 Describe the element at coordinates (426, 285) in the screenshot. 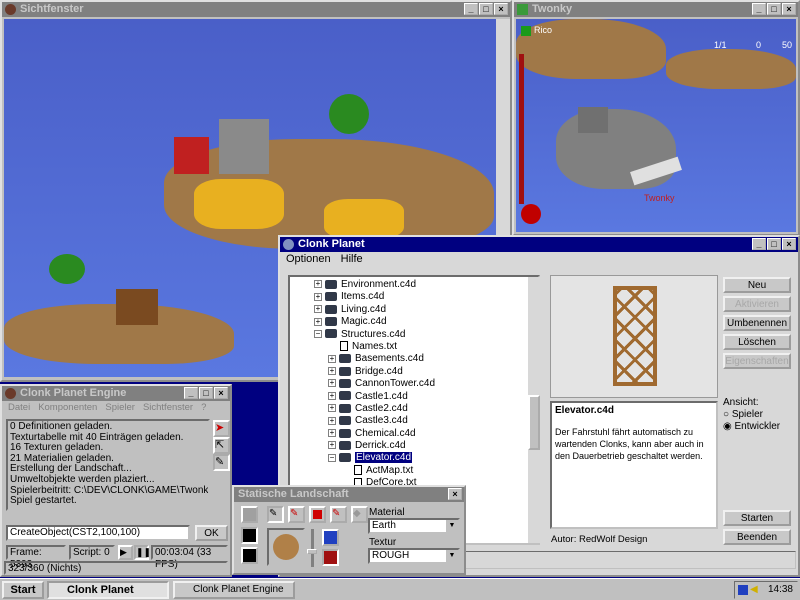

I see `tree-item: + Environment.c4d` at that location.